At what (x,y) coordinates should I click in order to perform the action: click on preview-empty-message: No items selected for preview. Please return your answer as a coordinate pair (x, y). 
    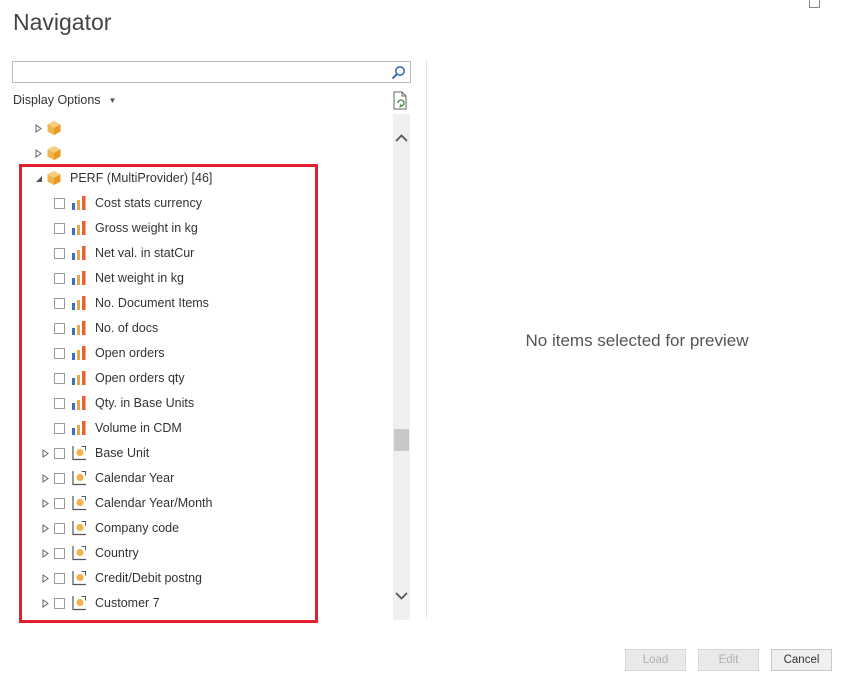
    Looking at the image, I should click on (637, 340).